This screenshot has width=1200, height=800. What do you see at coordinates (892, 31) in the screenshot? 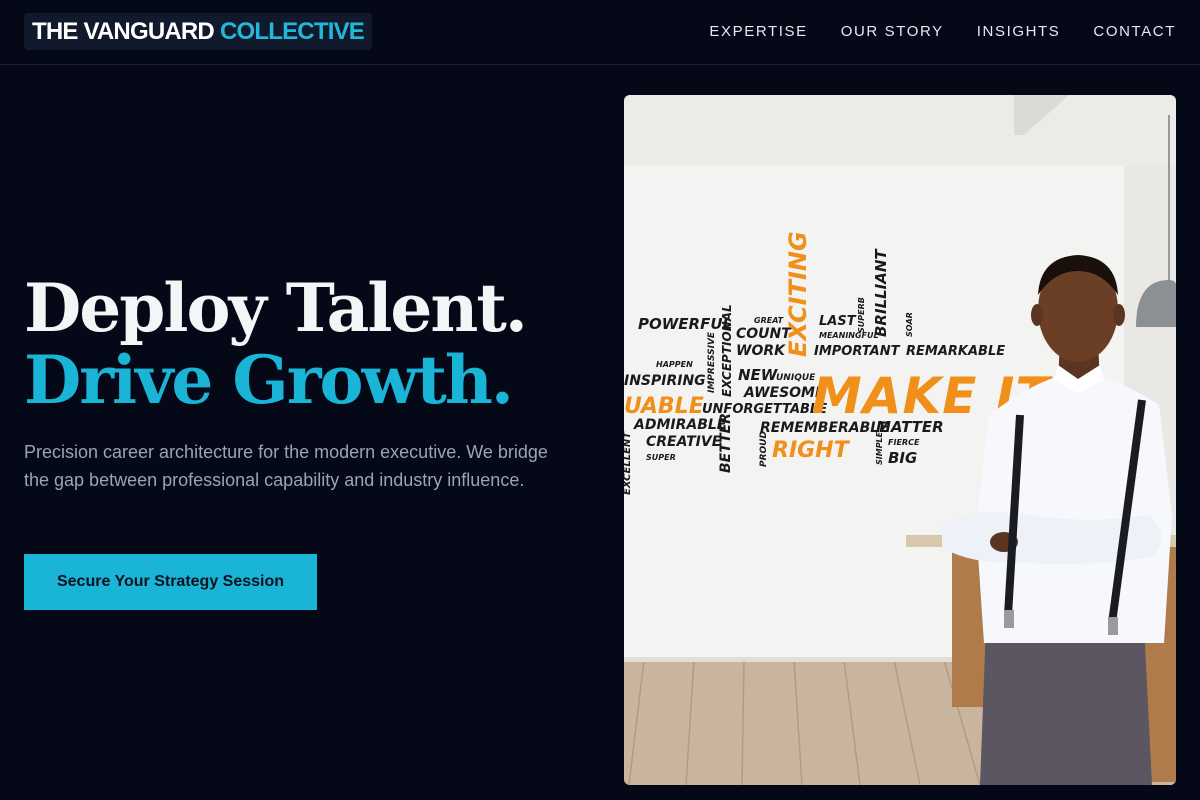
I see `nav-link-our-story: OUR STORY` at bounding box center [892, 31].